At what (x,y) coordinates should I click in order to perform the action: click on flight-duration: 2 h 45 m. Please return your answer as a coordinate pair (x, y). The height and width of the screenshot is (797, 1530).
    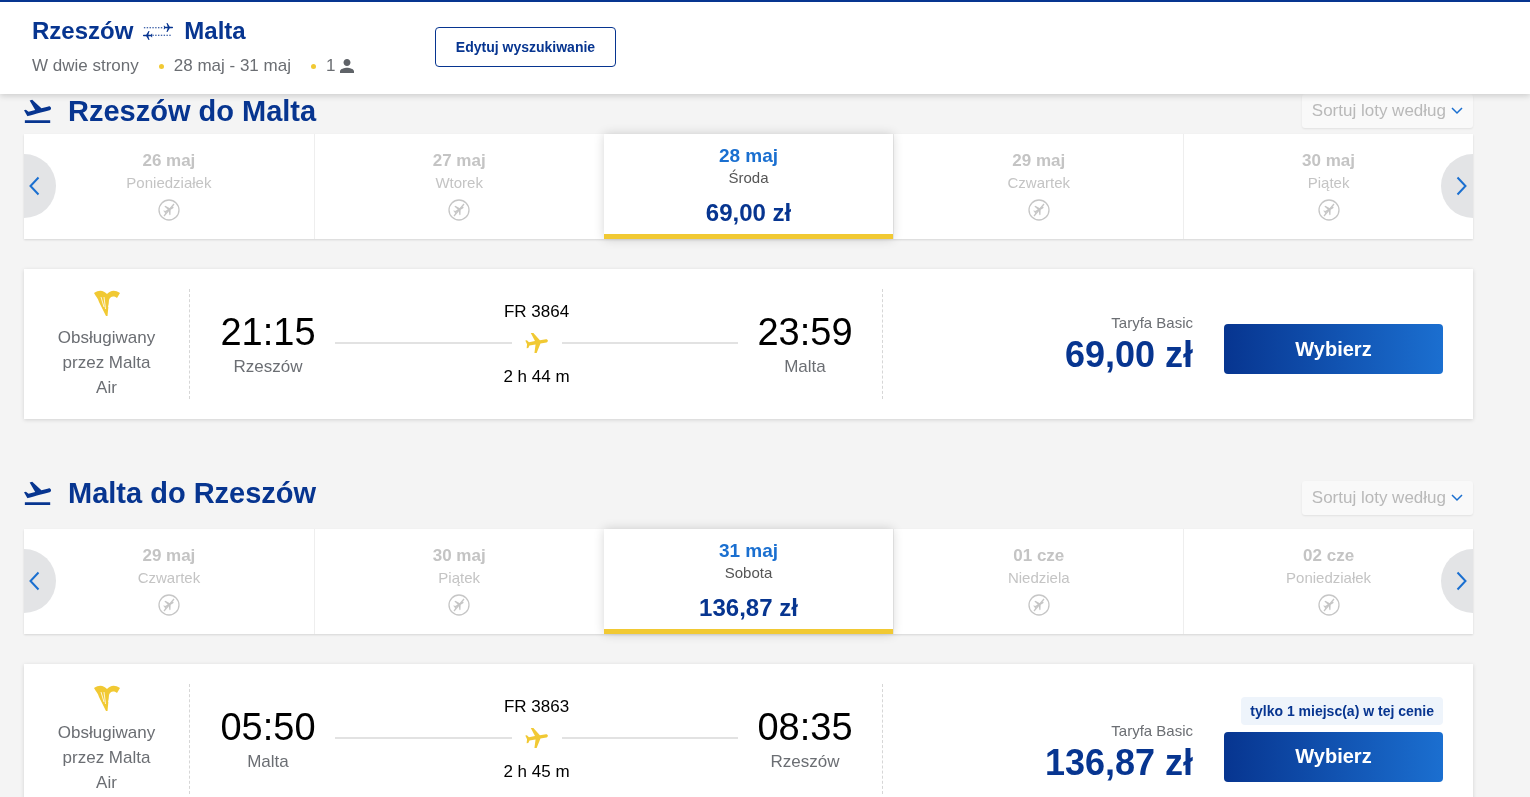
    Looking at the image, I should click on (536, 771).